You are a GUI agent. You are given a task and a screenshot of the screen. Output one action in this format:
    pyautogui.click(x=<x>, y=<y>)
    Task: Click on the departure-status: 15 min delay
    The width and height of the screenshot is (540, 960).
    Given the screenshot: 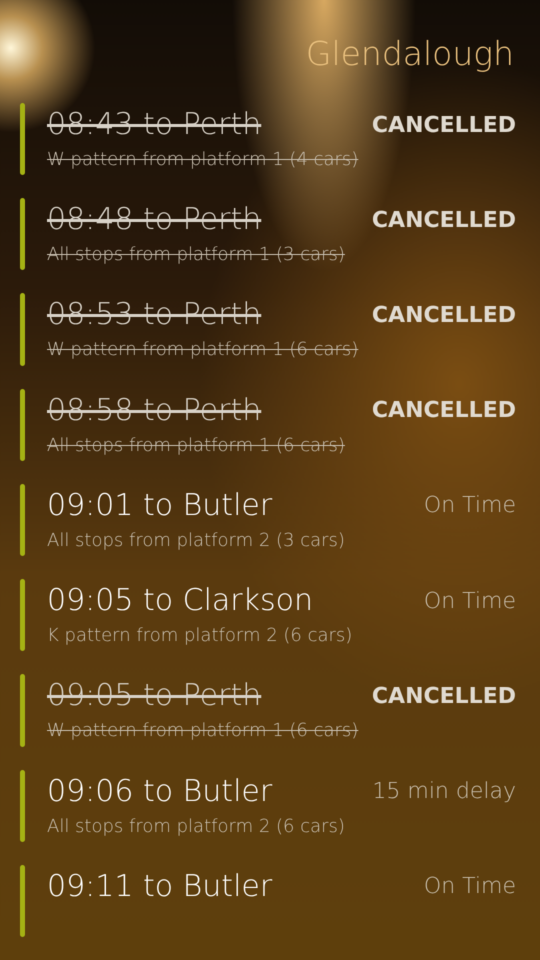 What is the action you would take?
    pyautogui.click(x=444, y=791)
    